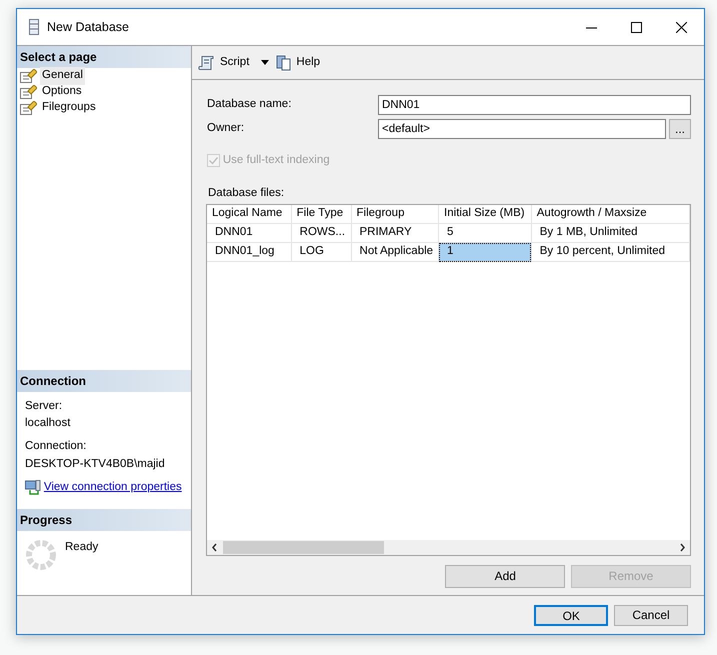  I want to click on section-header: Connection, so click(104, 381).